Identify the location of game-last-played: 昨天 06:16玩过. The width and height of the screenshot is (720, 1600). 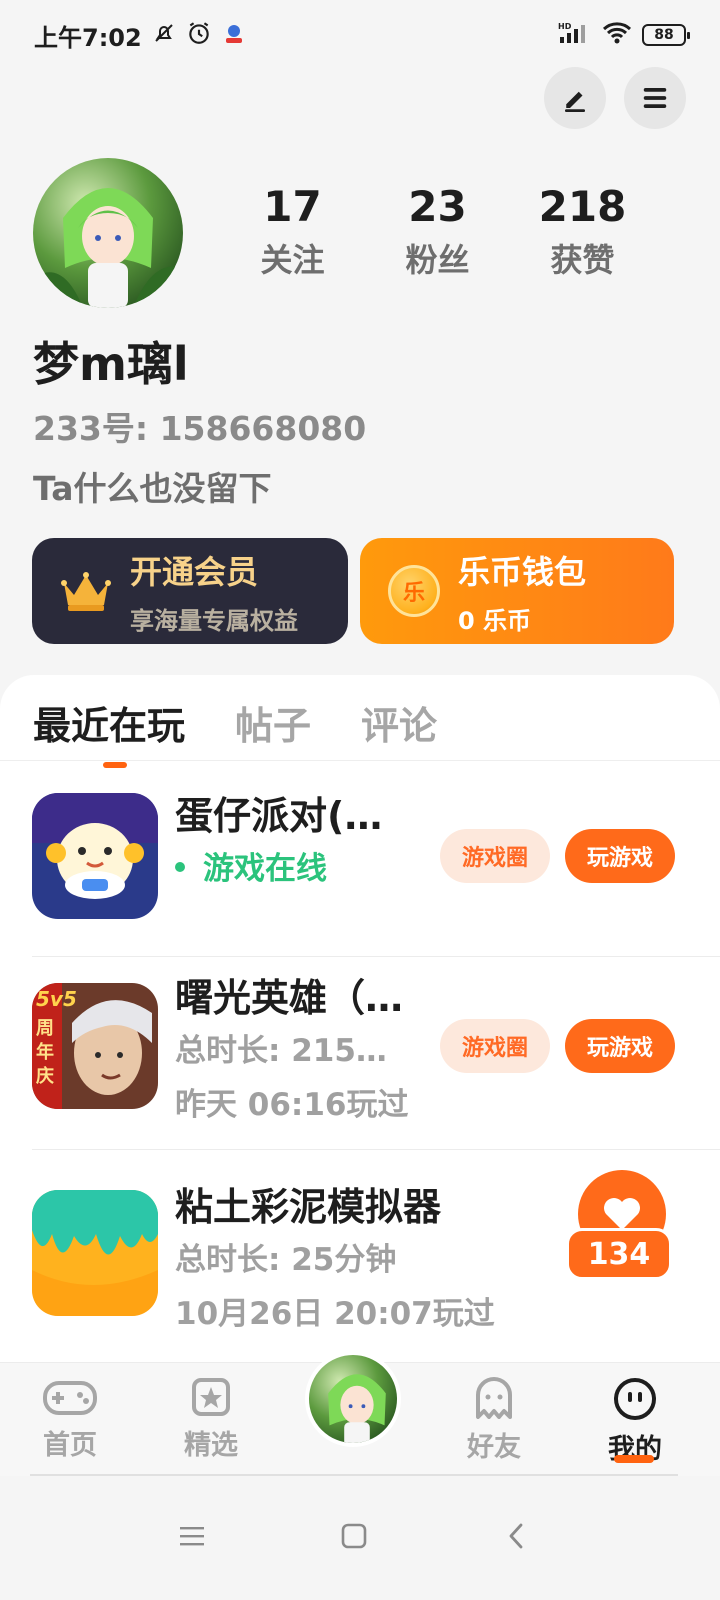
(292, 1105).